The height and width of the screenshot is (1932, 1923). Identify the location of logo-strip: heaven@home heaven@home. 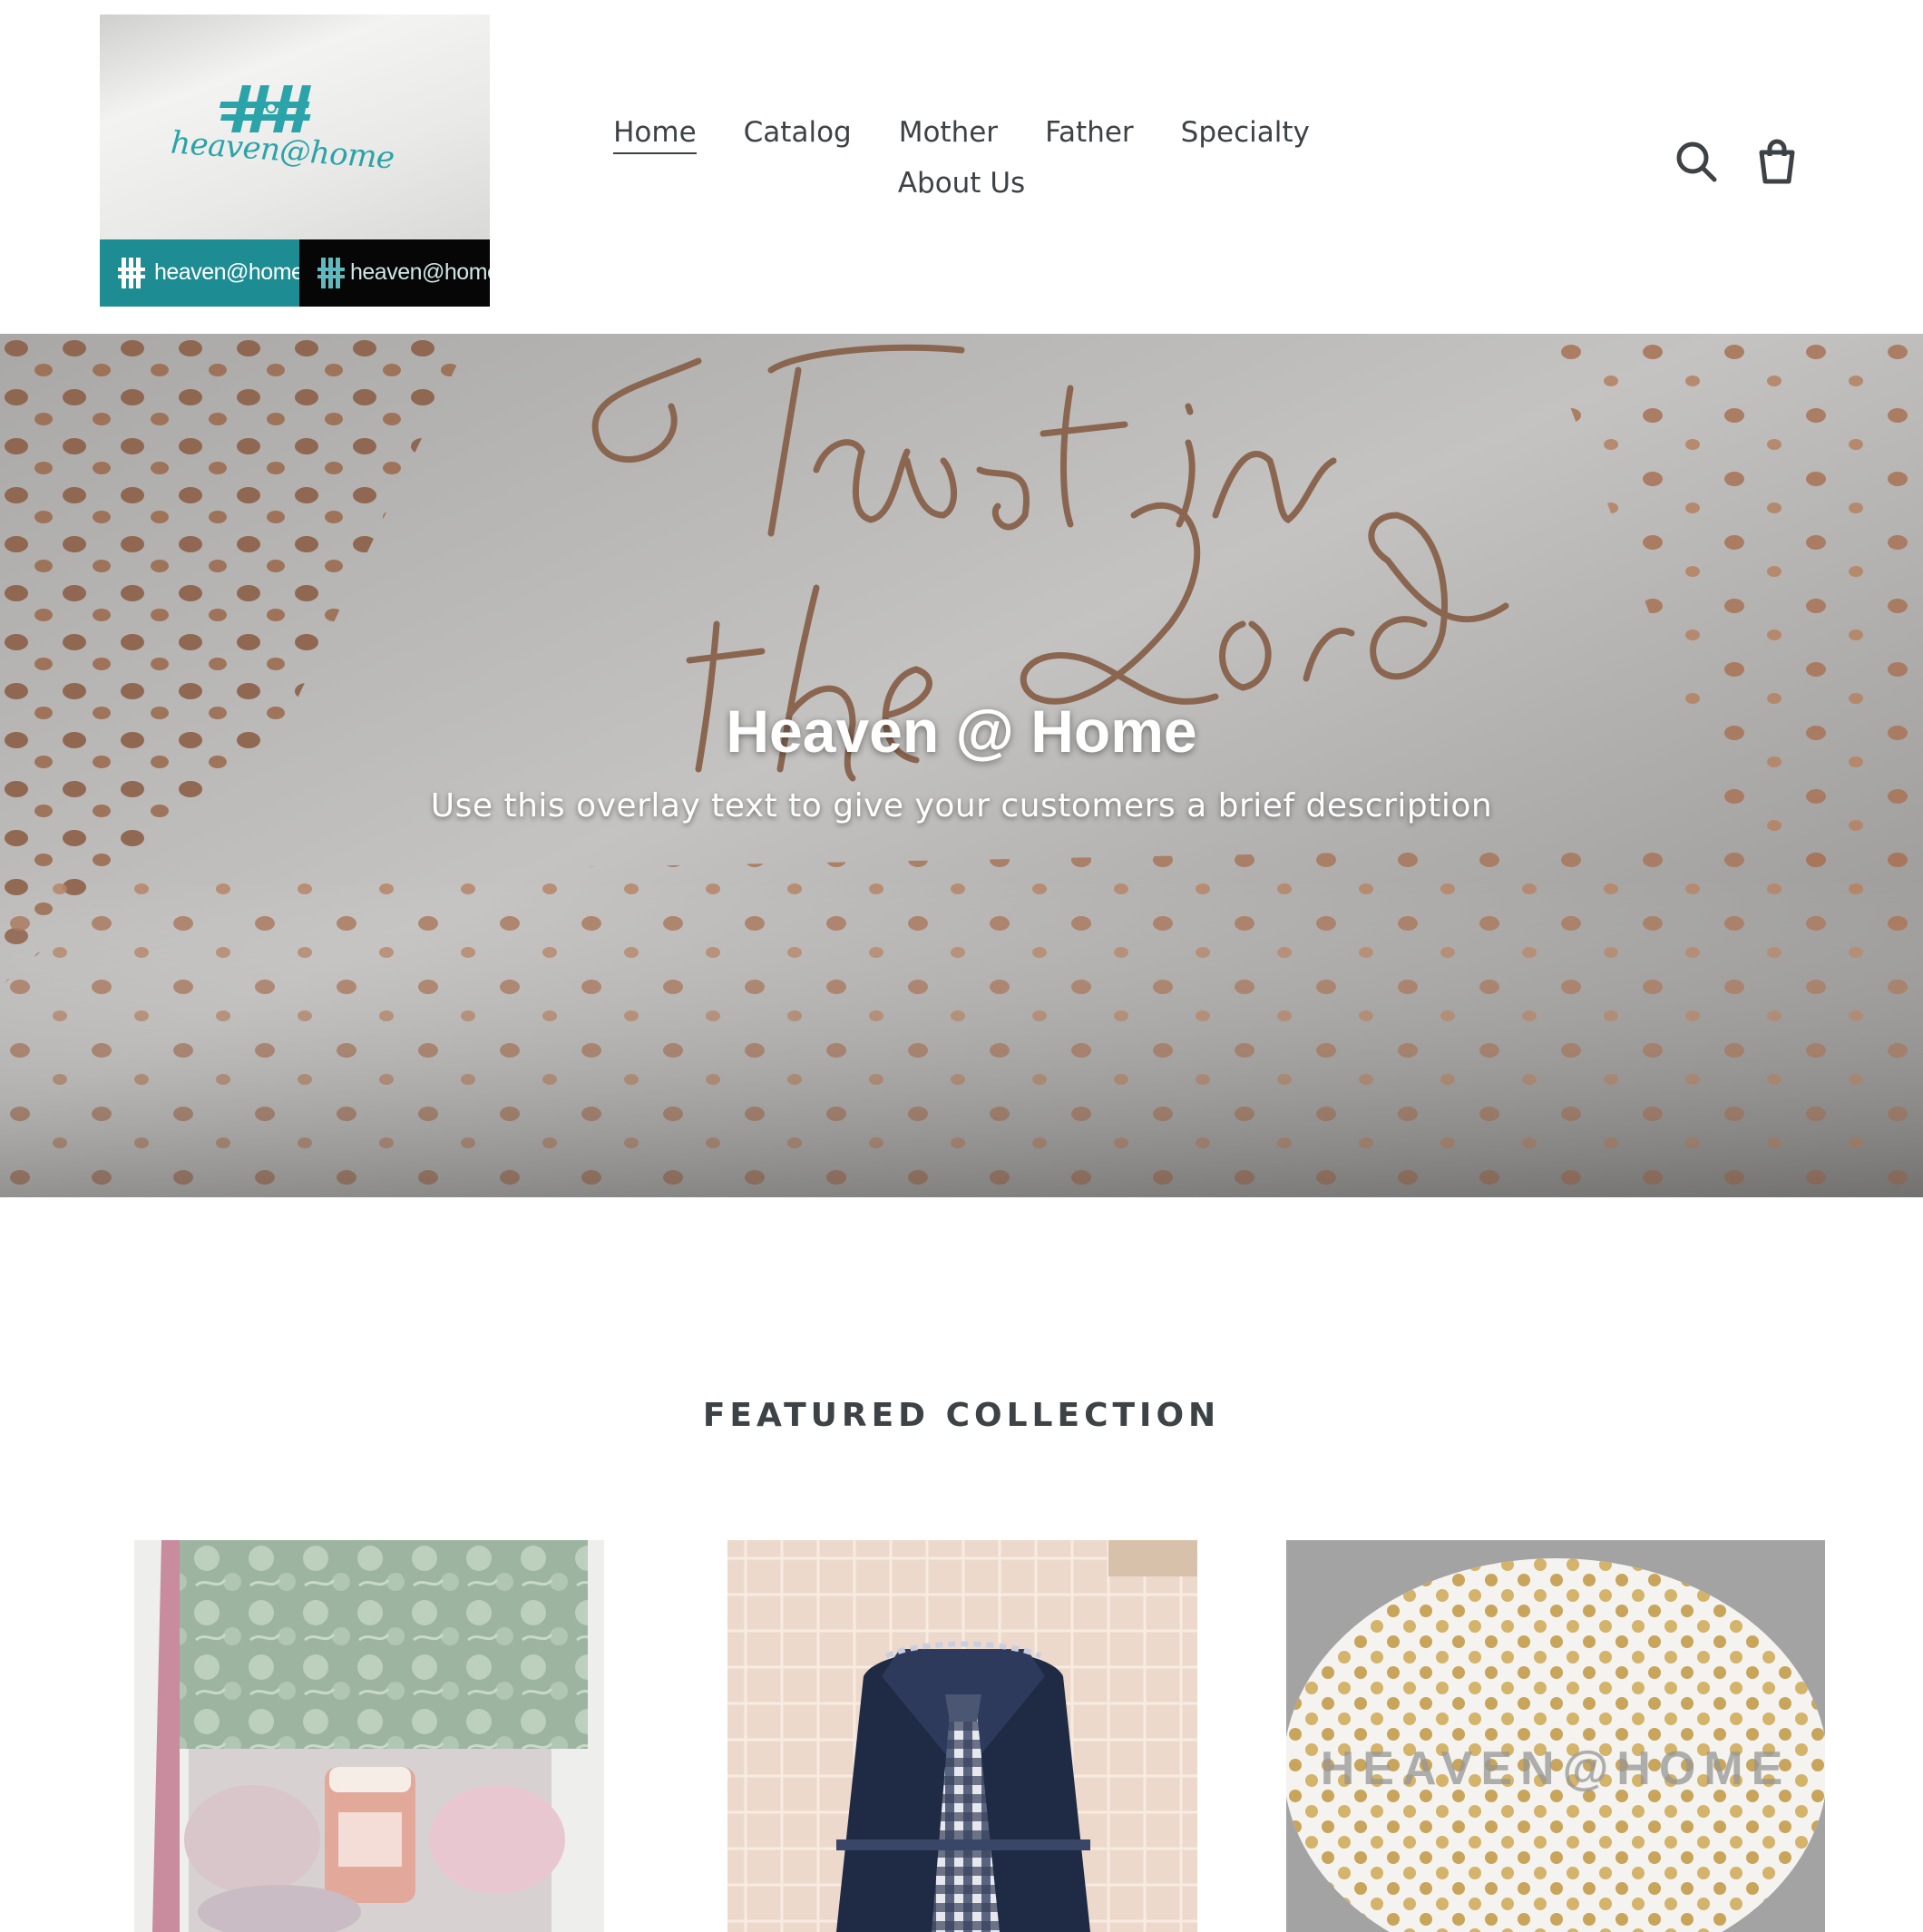
(295, 273).